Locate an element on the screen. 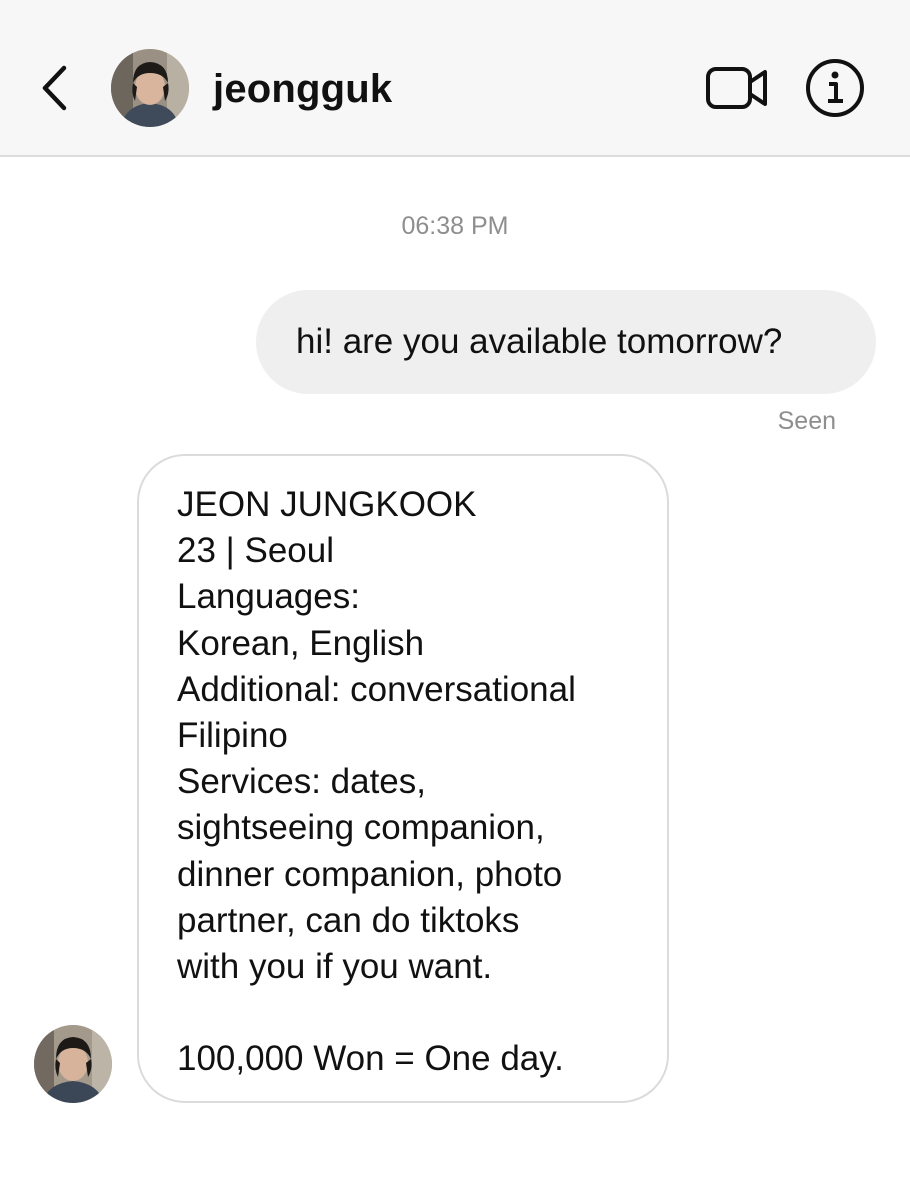 This screenshot has width=910, height=1199. message-line: Languages: is located at coordinates (268, 597).